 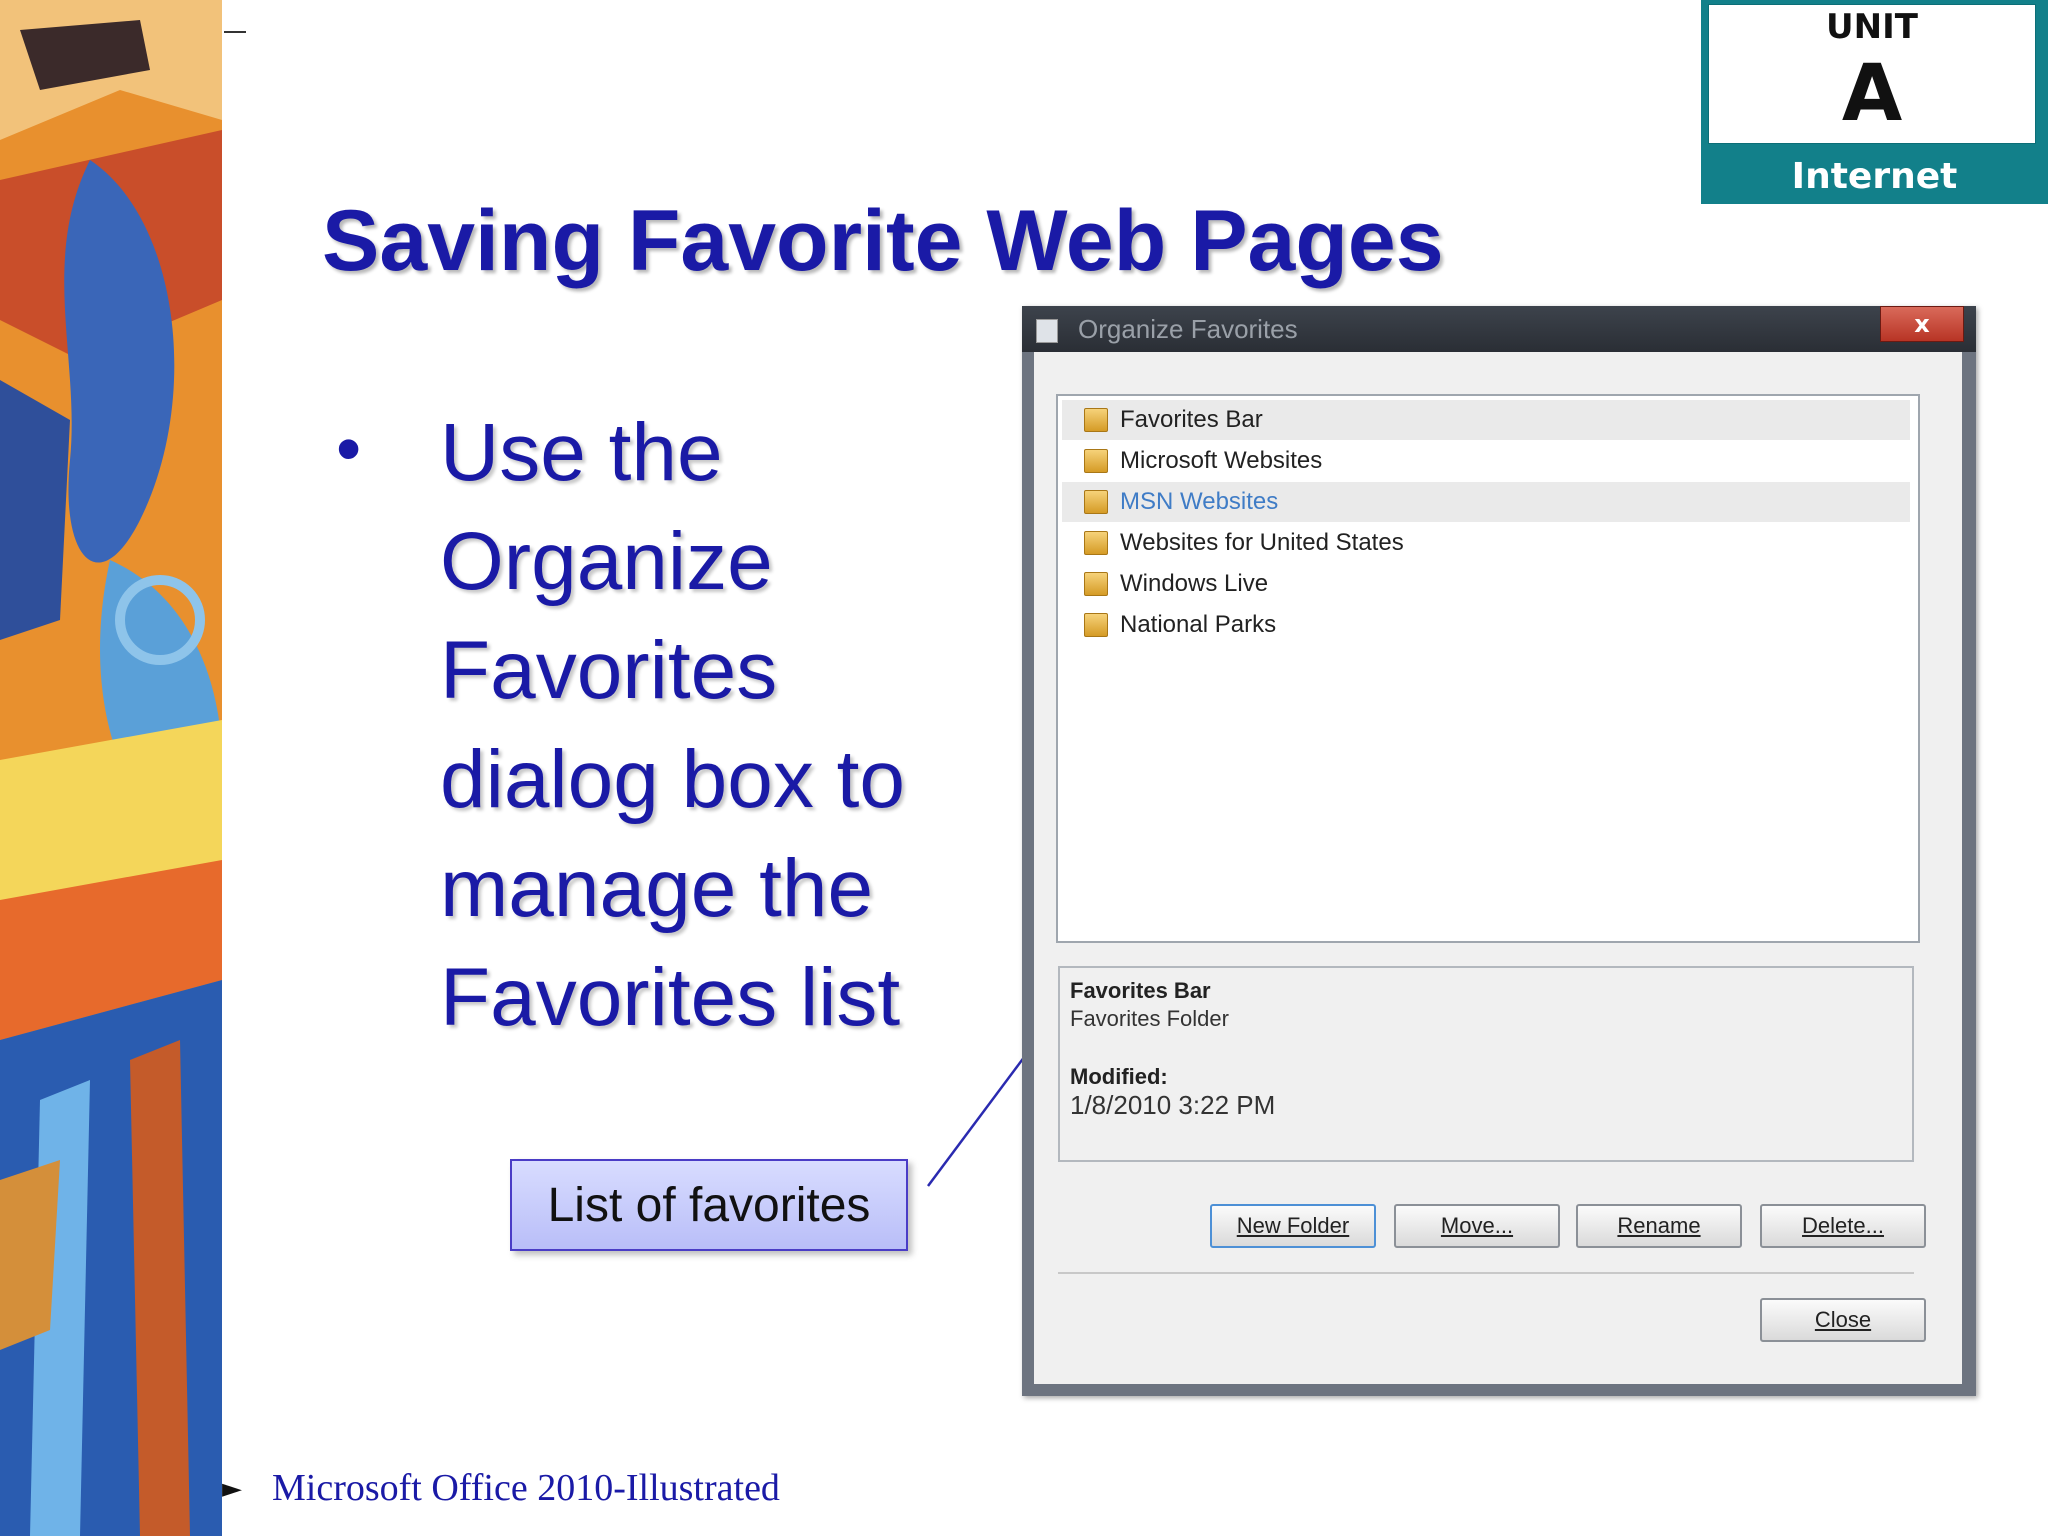 What do you see at coordinates (232, 1489) in the screenshot?
I see `footer-arrow-icon: ►` at bounding box center [232, 1489].